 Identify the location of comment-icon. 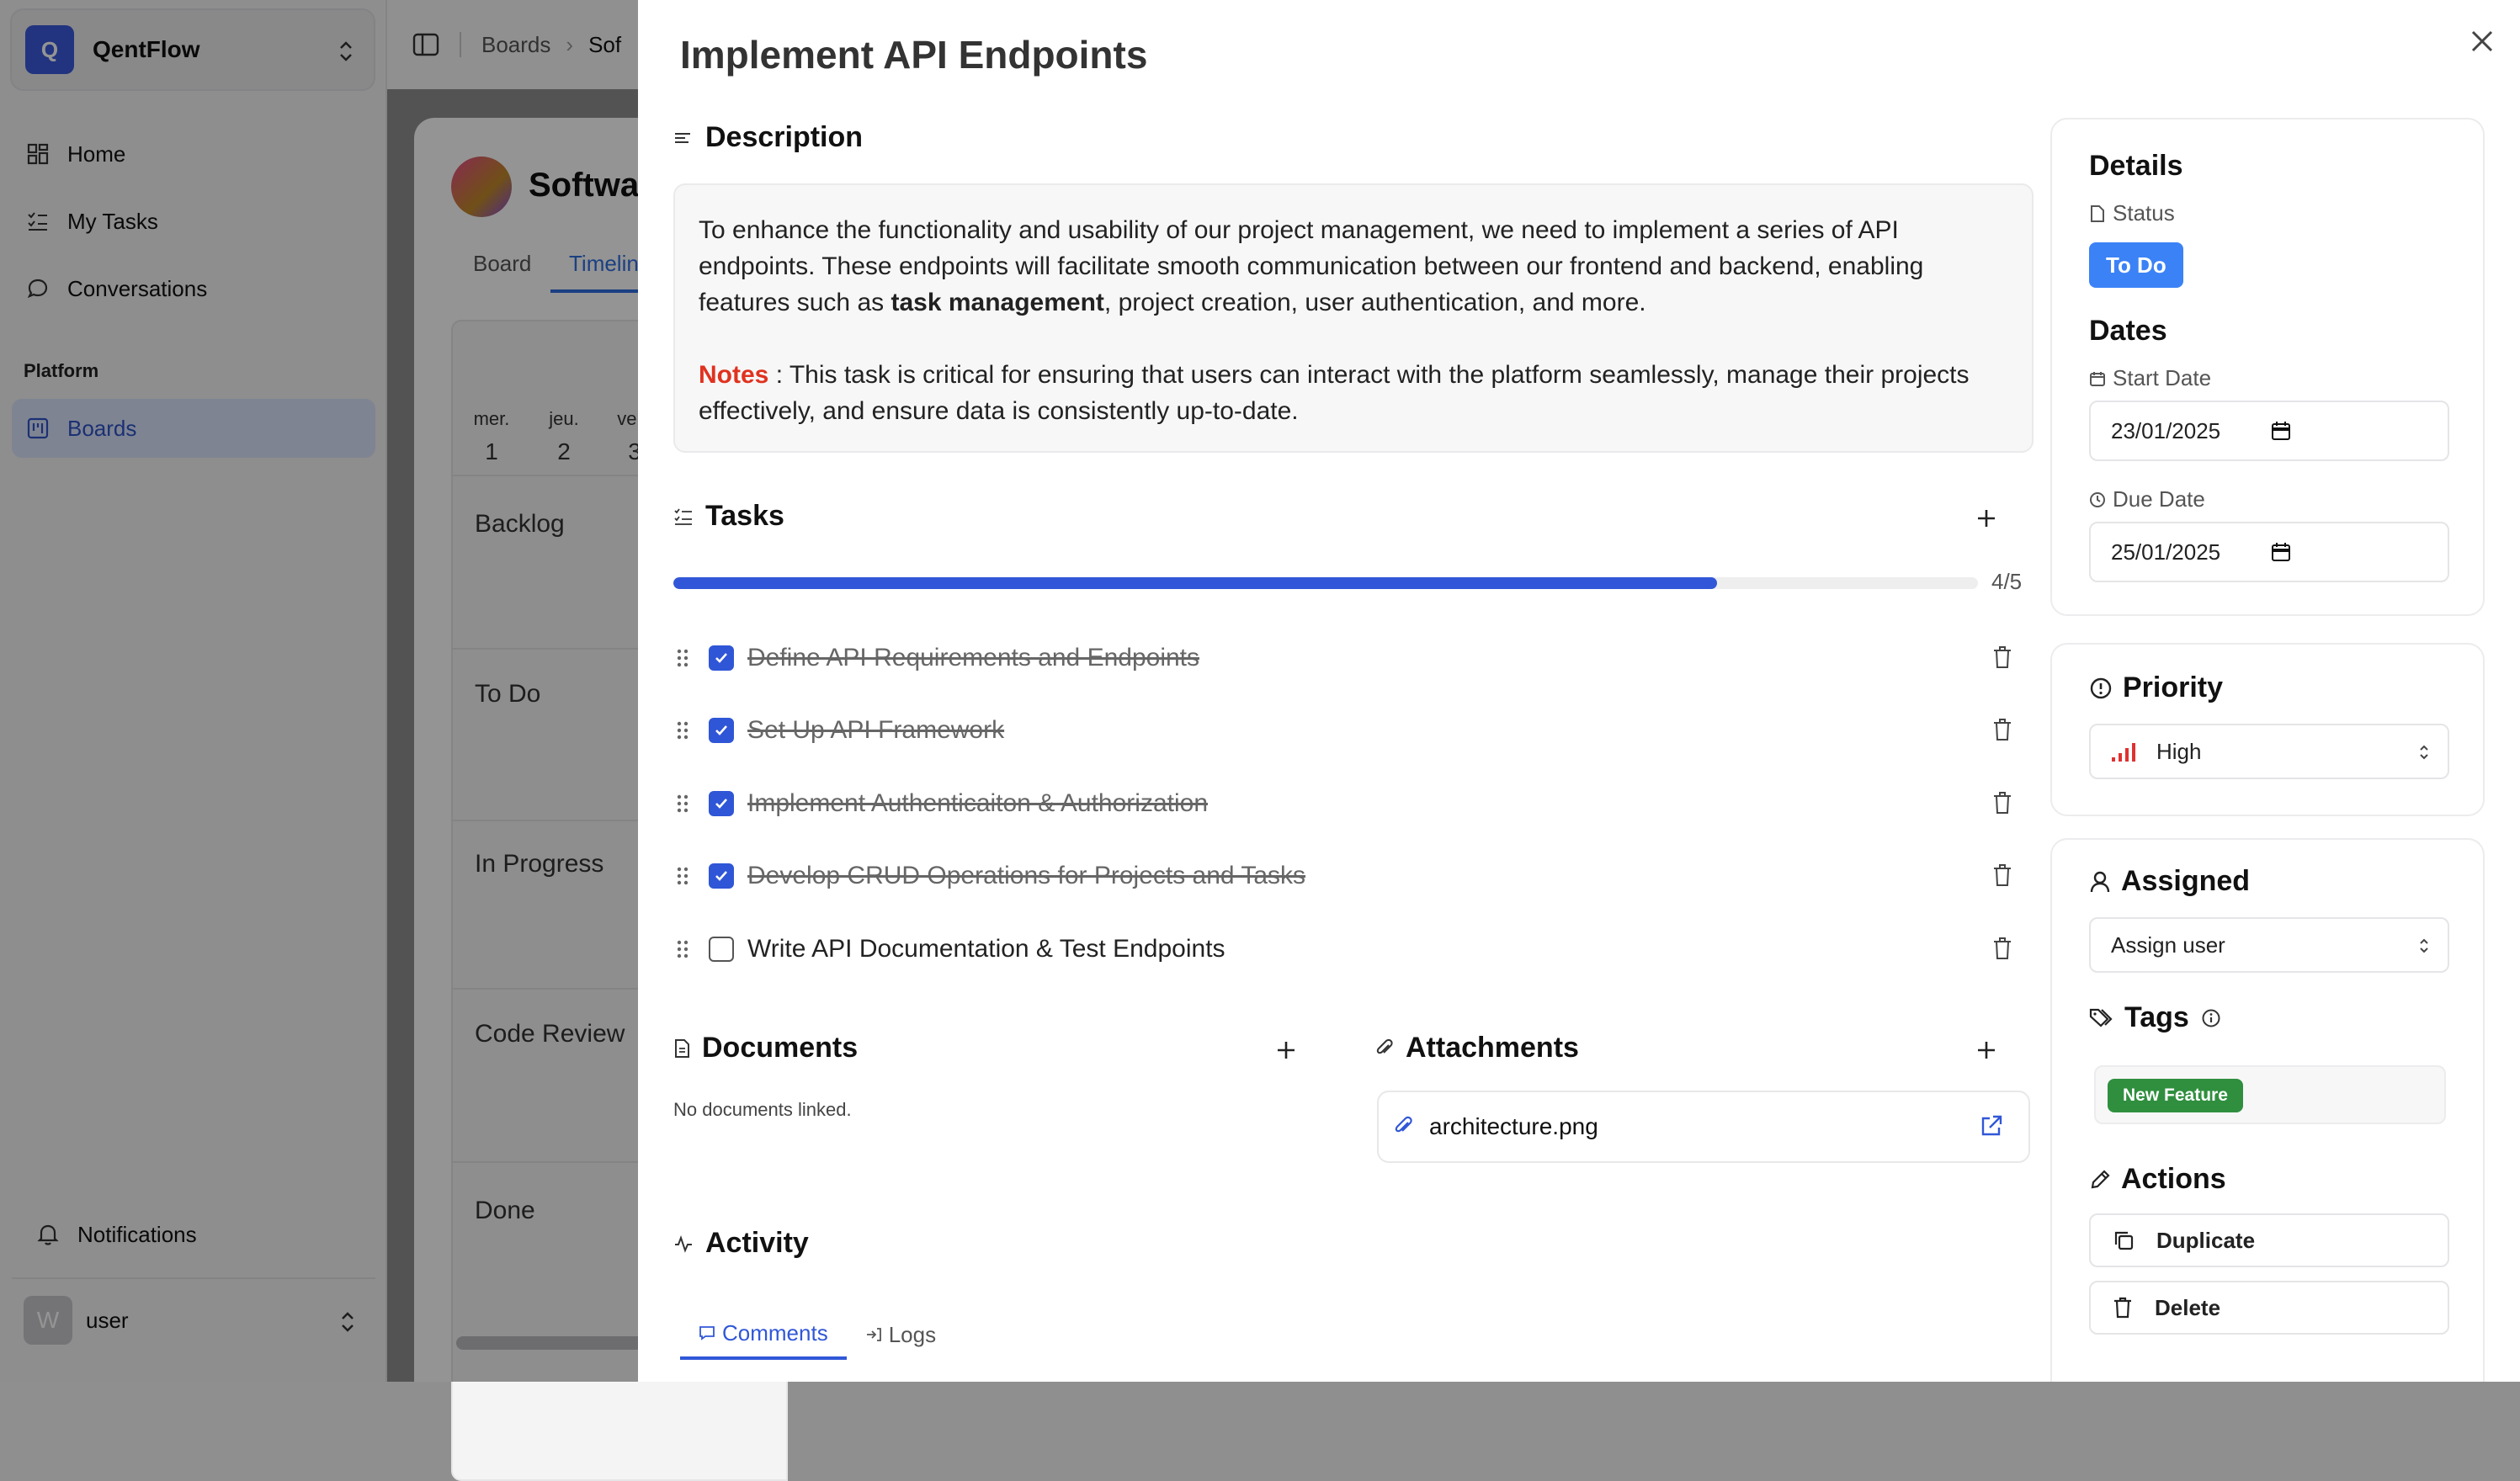
(707, 1332).